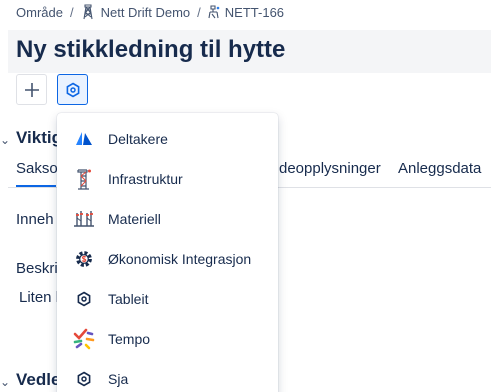  I want to click on add-button, so click(31, 89).